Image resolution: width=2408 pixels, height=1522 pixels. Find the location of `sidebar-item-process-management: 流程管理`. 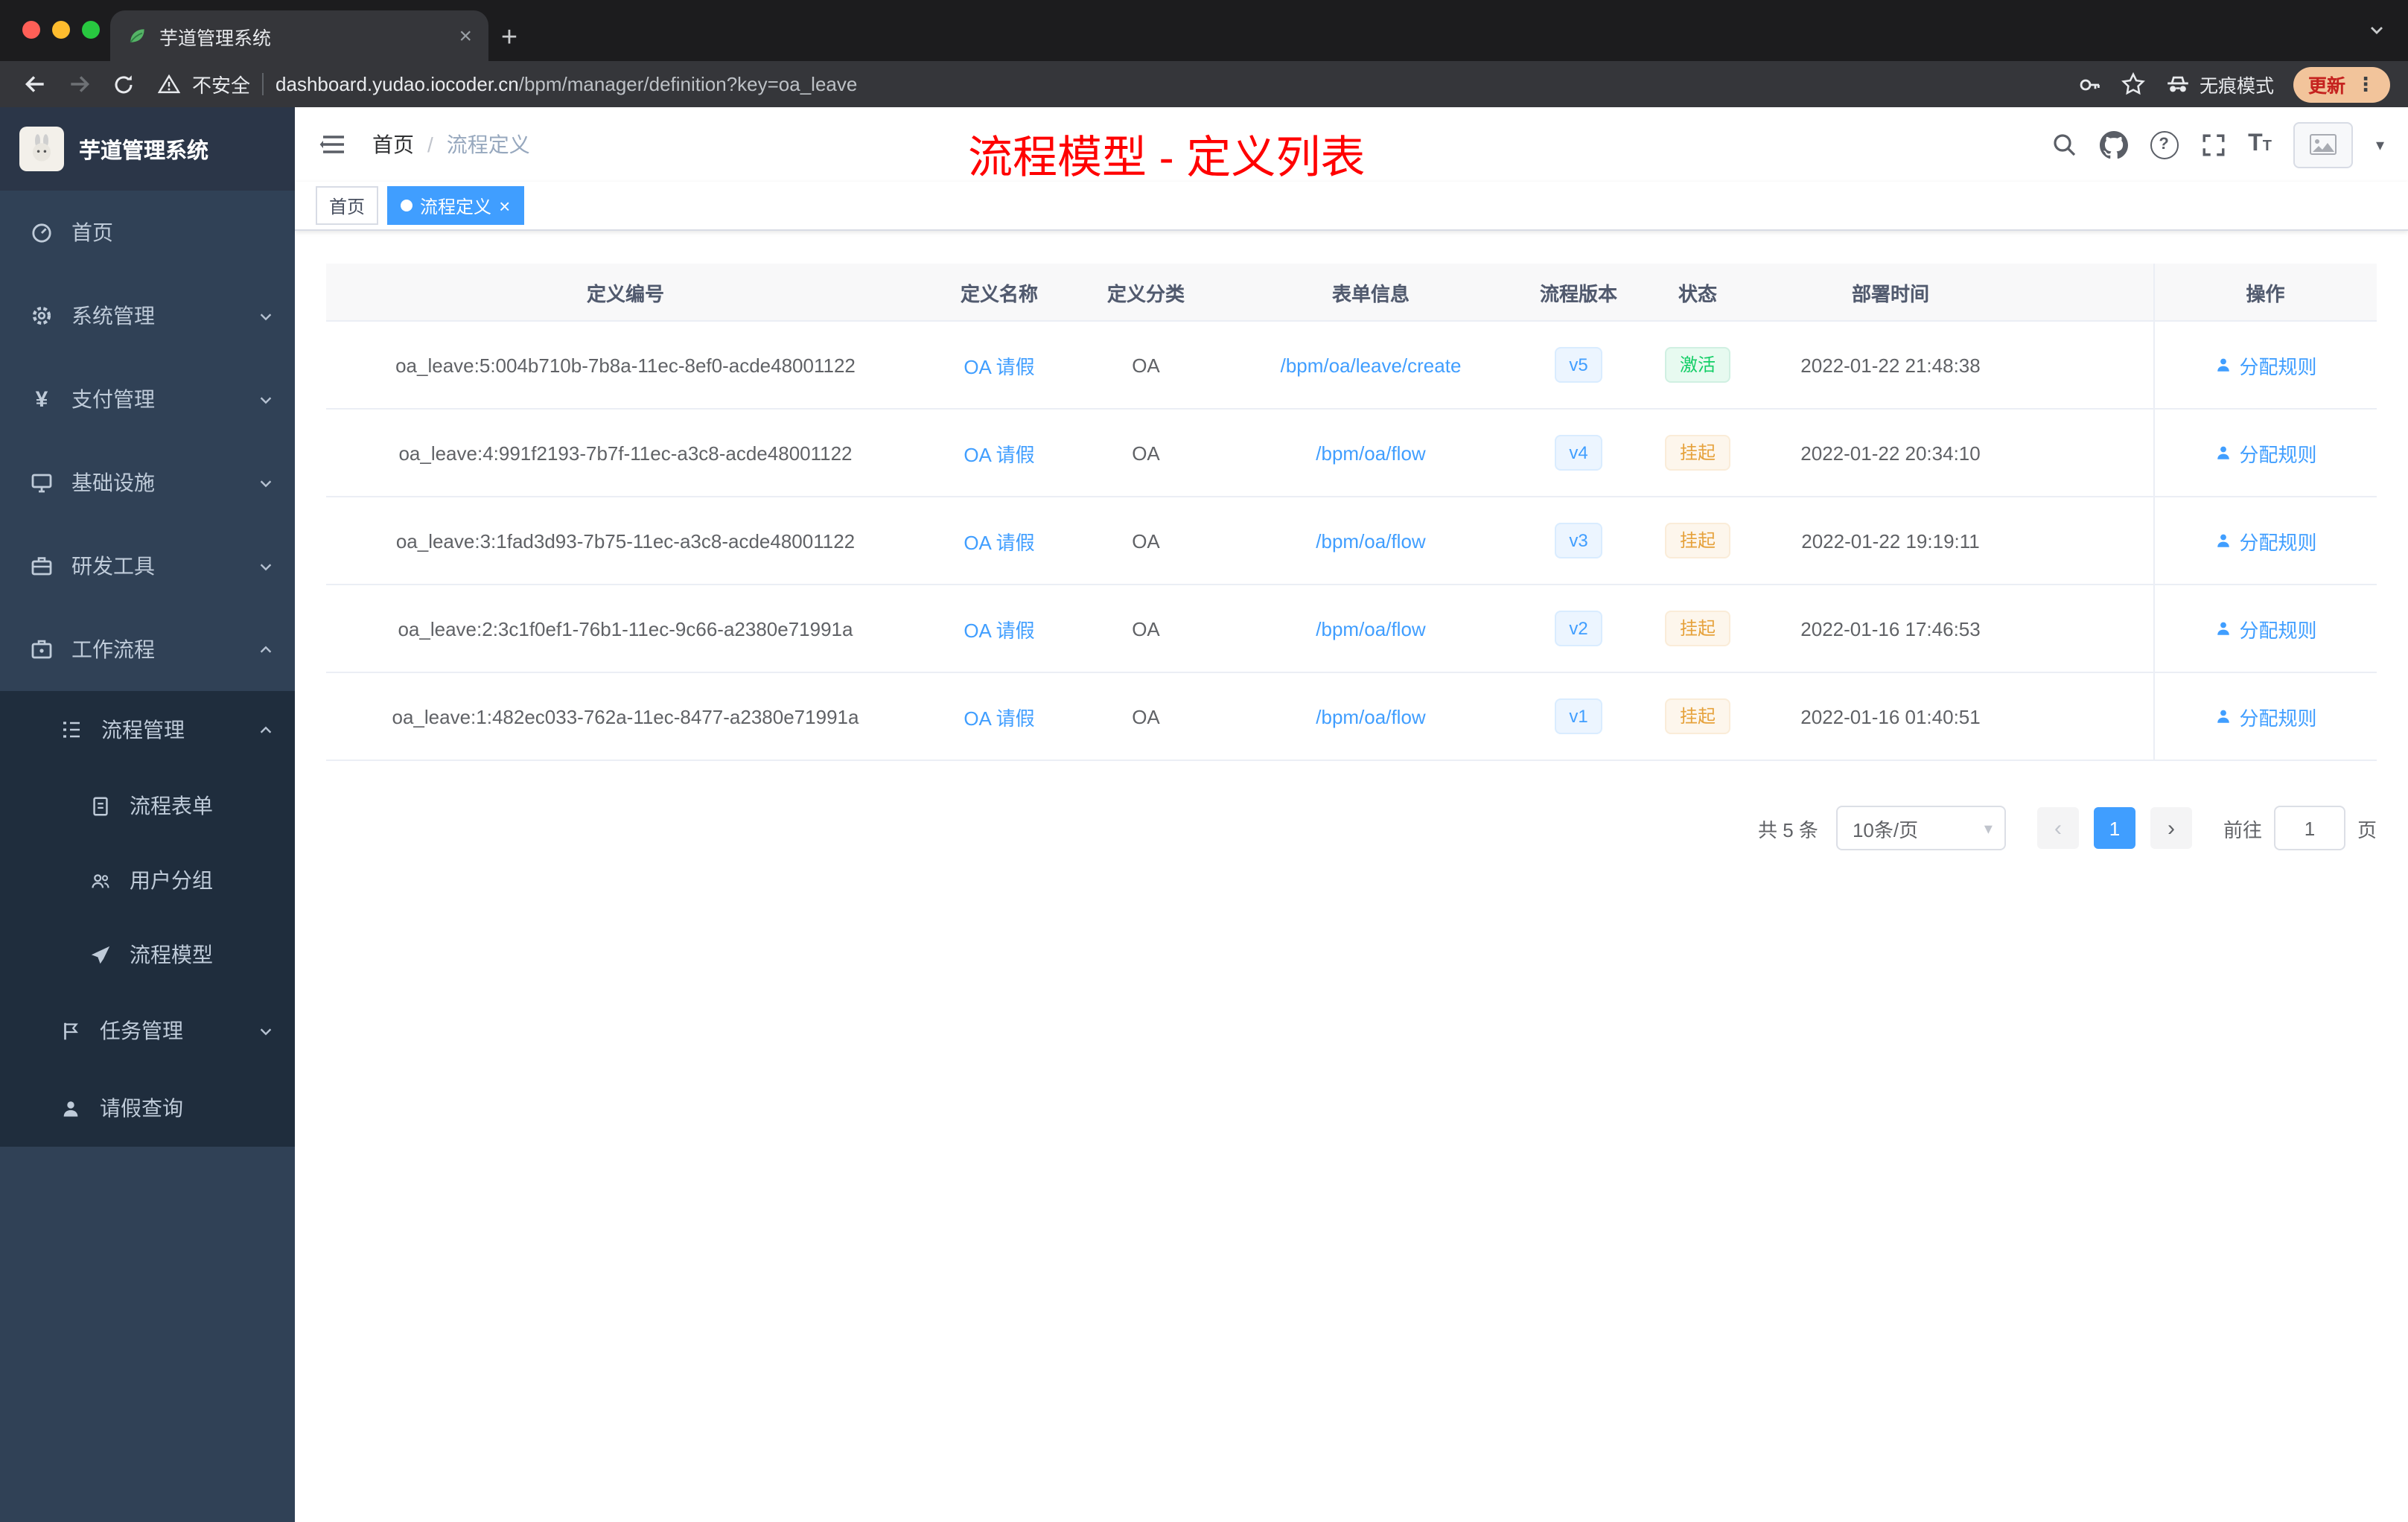

sidebar-item-process-management: 流程管理 is located at coordinates (147, 729).